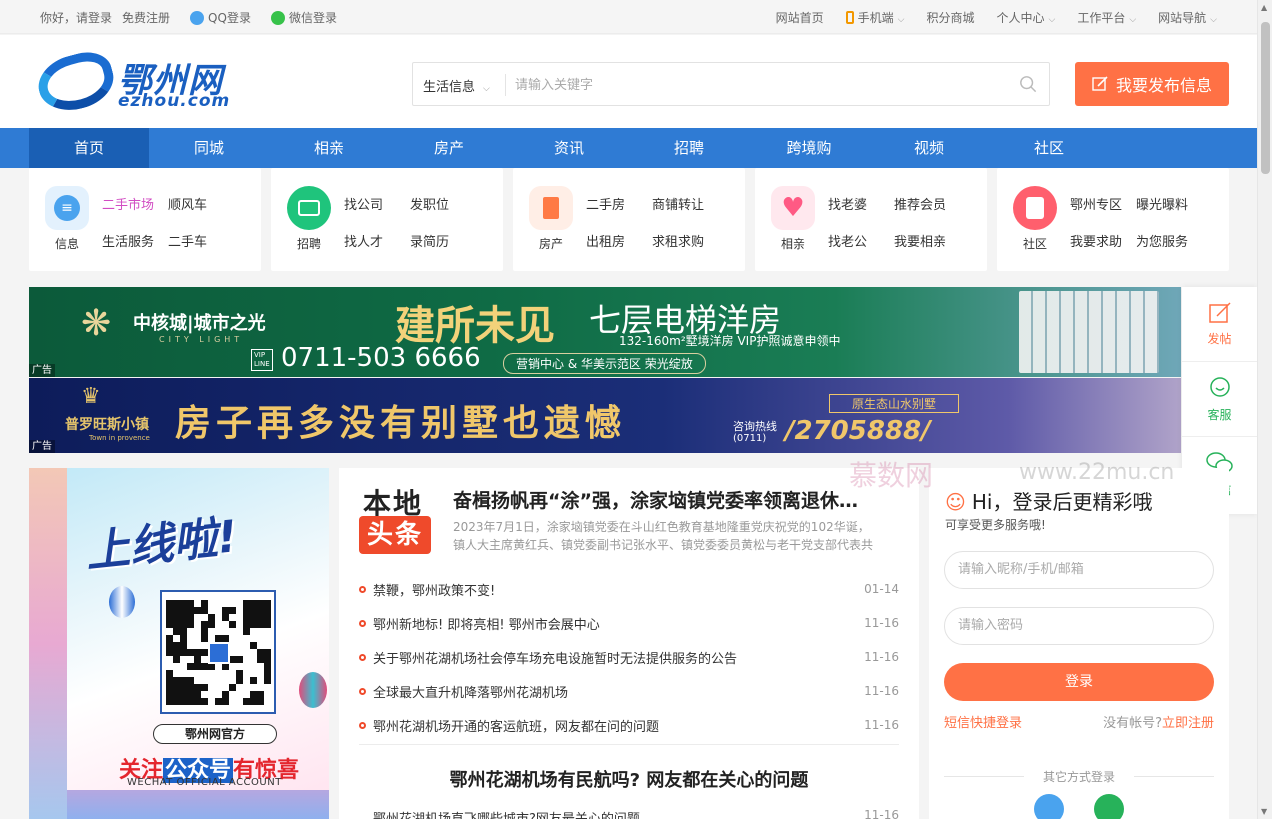 The image size is (1272, 819). I want to click on login-subtitle: 可享受更多服务哦!, so click(995, 525).